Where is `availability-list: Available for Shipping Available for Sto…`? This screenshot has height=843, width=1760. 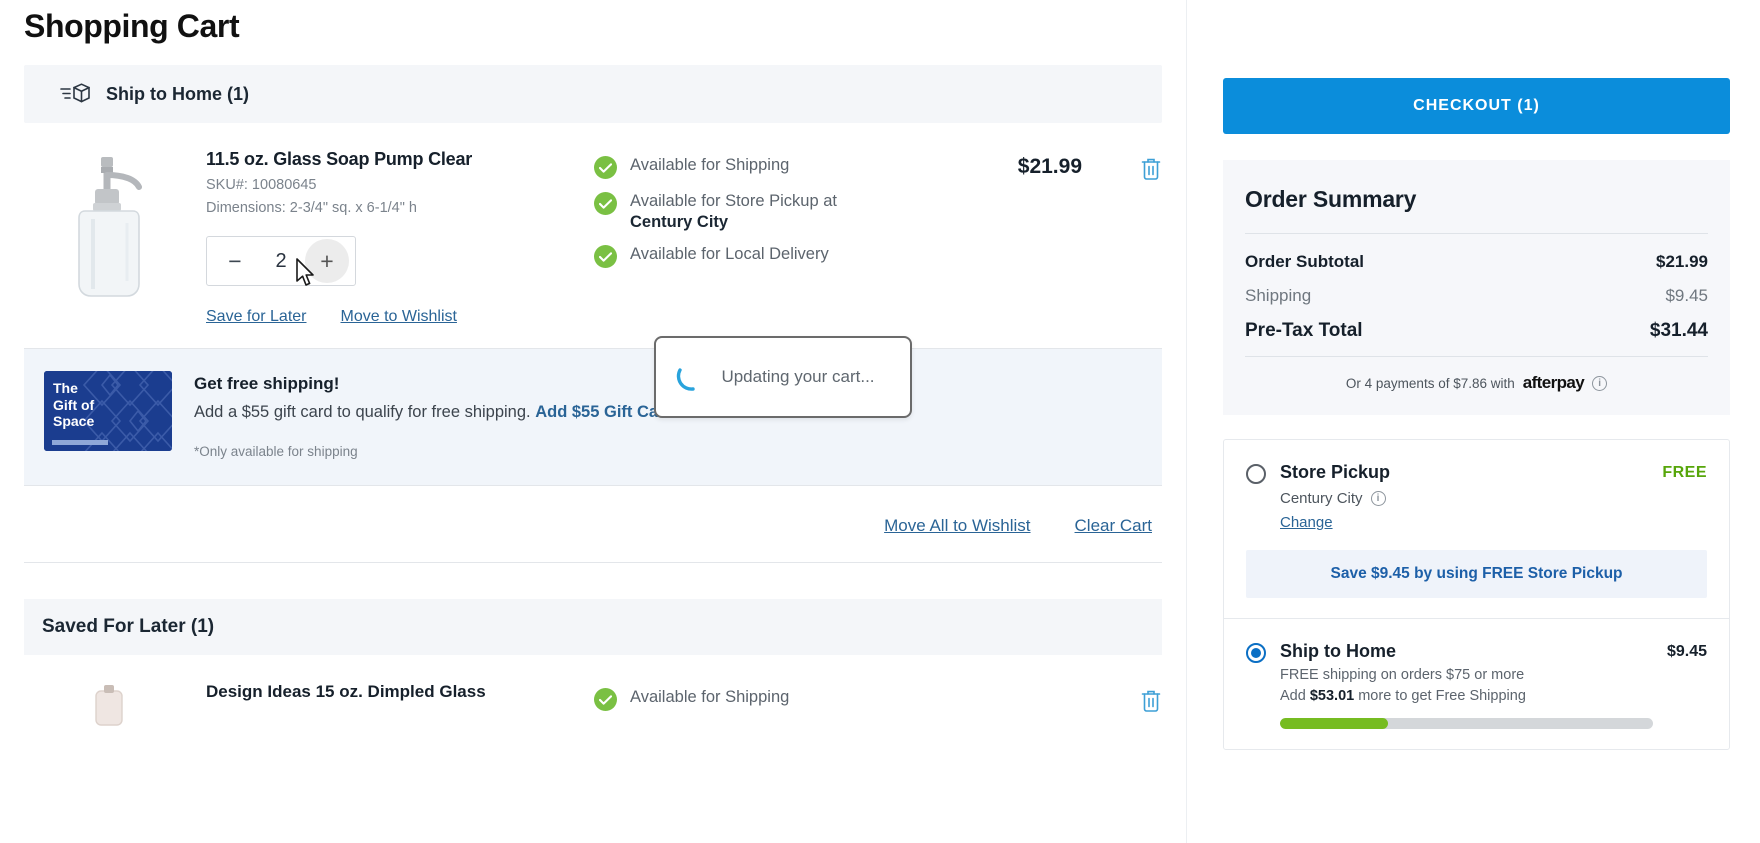
availability-list: Available for Shipping Available for Sto… is located at coordinates (773, 237).